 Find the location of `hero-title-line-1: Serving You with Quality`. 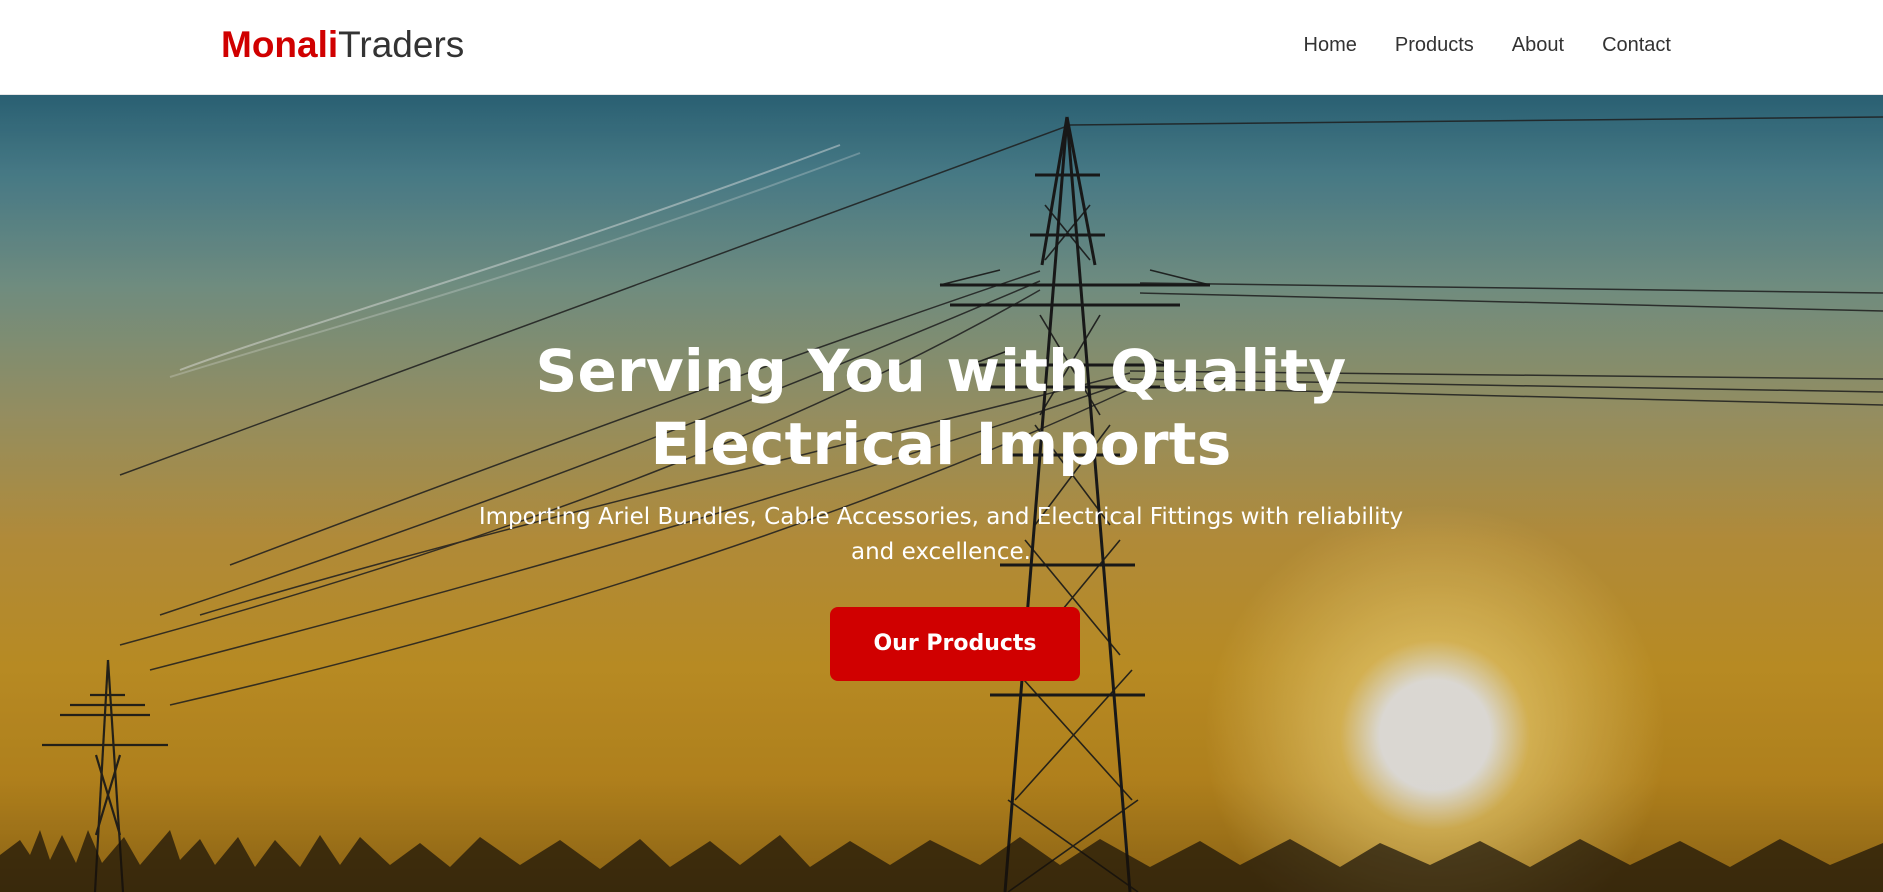

hero-title-line-1: Serving You with Quality is located at coordinates (941, 371).